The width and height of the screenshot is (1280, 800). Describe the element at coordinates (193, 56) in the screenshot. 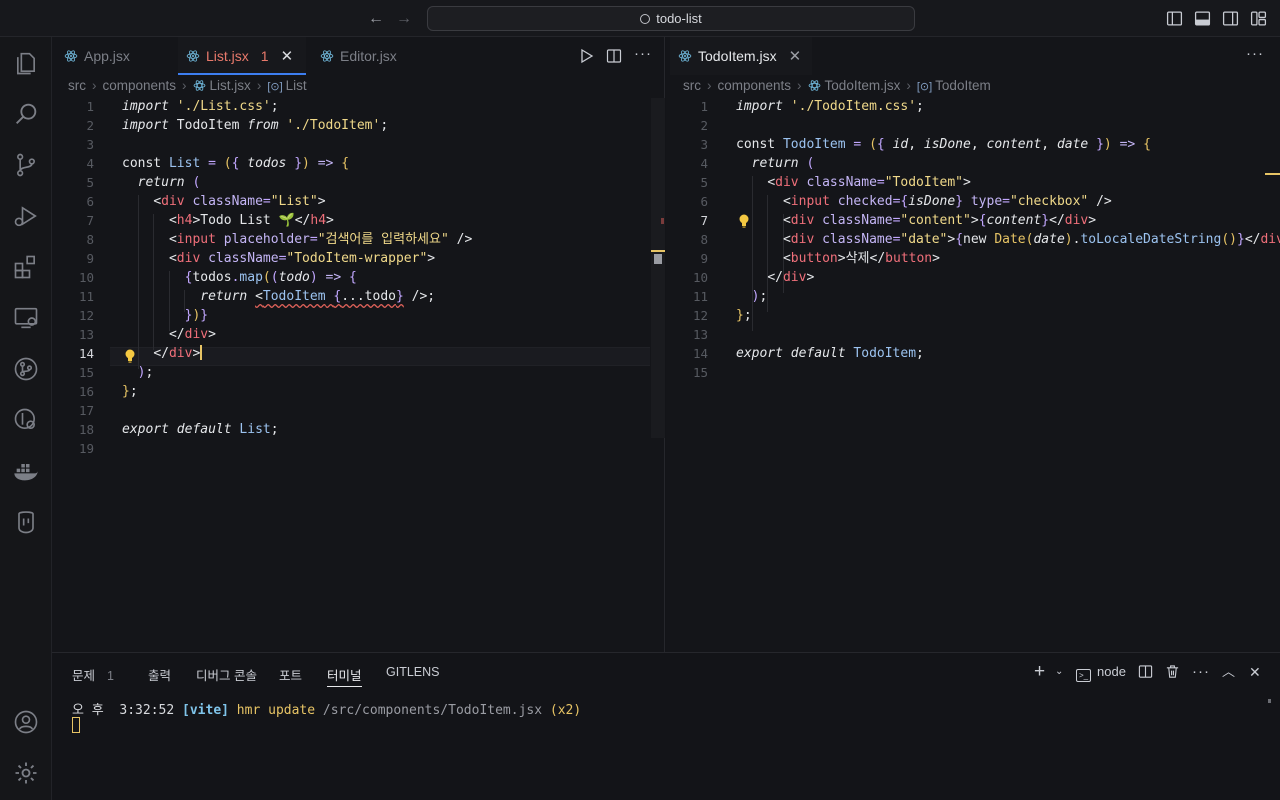

I see `react-icon` at that location.